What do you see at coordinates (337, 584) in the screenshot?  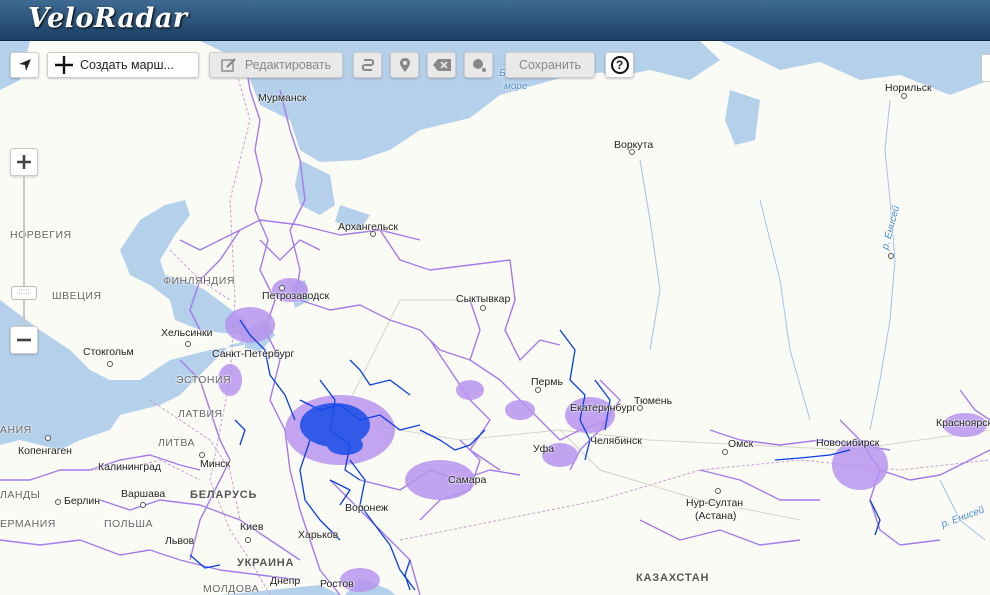 I see `map-label-rostov: Ростов` at bounding box center [337, 584].